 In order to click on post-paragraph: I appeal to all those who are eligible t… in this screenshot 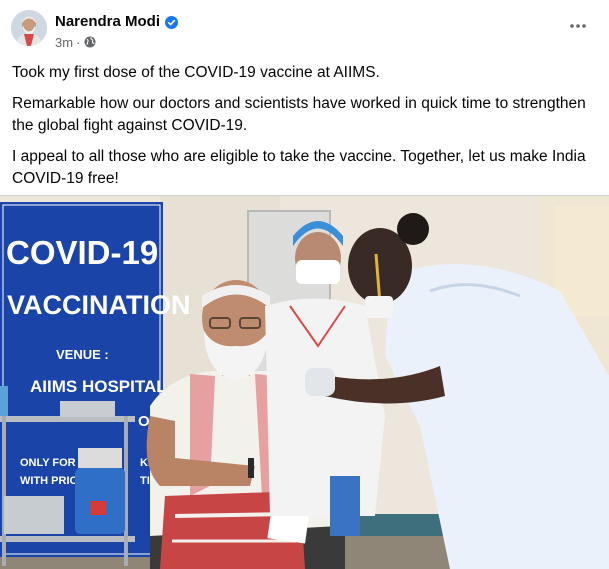, I will do `click(299, 167)`.